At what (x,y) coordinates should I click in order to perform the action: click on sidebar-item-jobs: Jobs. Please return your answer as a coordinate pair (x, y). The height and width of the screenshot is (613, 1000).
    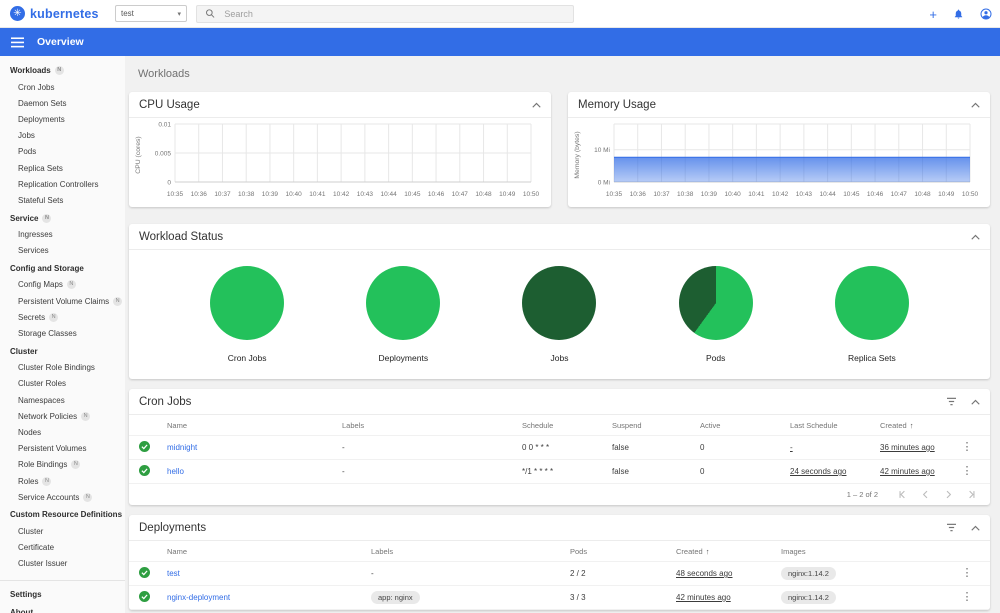
    Looking at the image, I should click on (62, 136).